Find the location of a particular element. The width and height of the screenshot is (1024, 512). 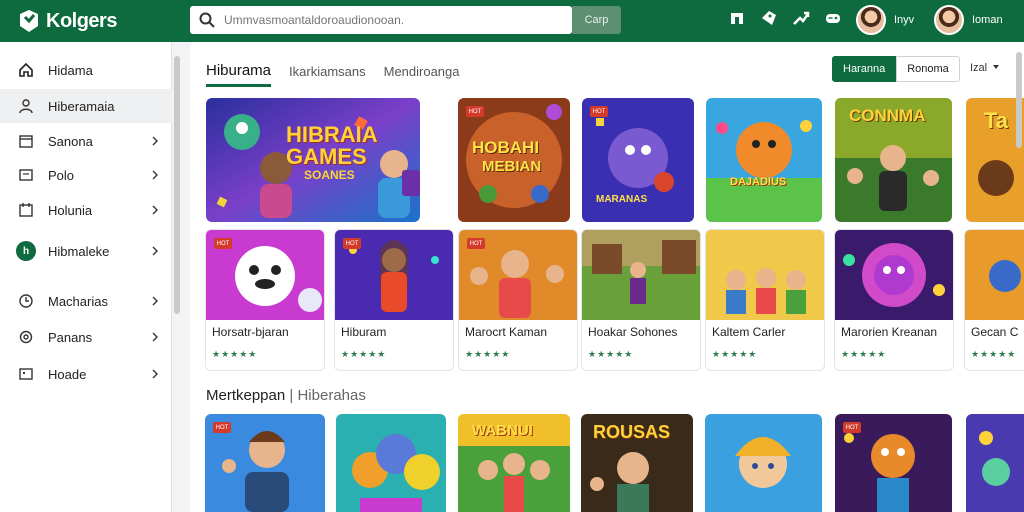

user-icon is located at coordinates (26, 106).